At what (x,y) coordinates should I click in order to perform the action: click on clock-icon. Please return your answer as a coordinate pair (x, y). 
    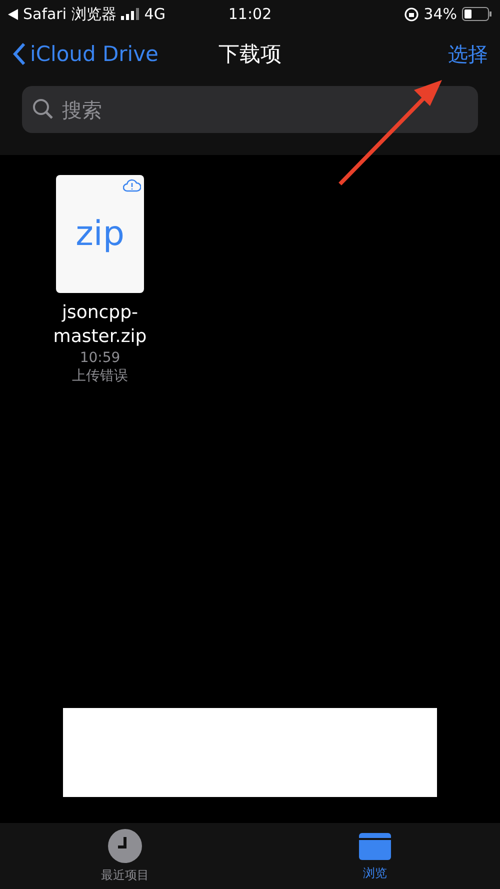
    Looking at the image, I should click on (125, 845).